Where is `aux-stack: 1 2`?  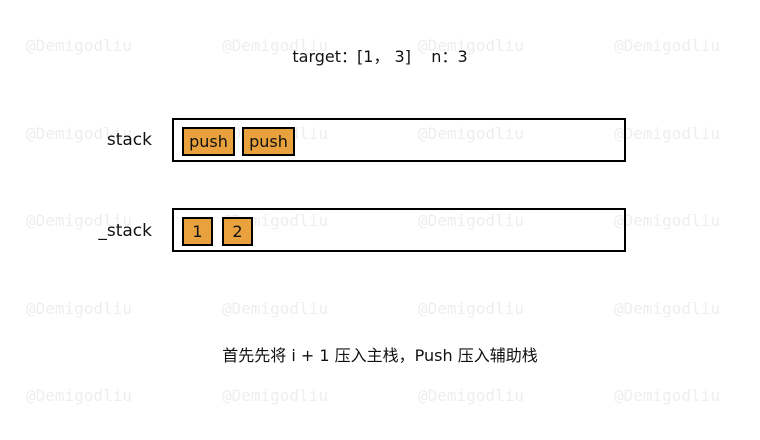
aux-stack: 1 2 is located at coordinates (399, 230).